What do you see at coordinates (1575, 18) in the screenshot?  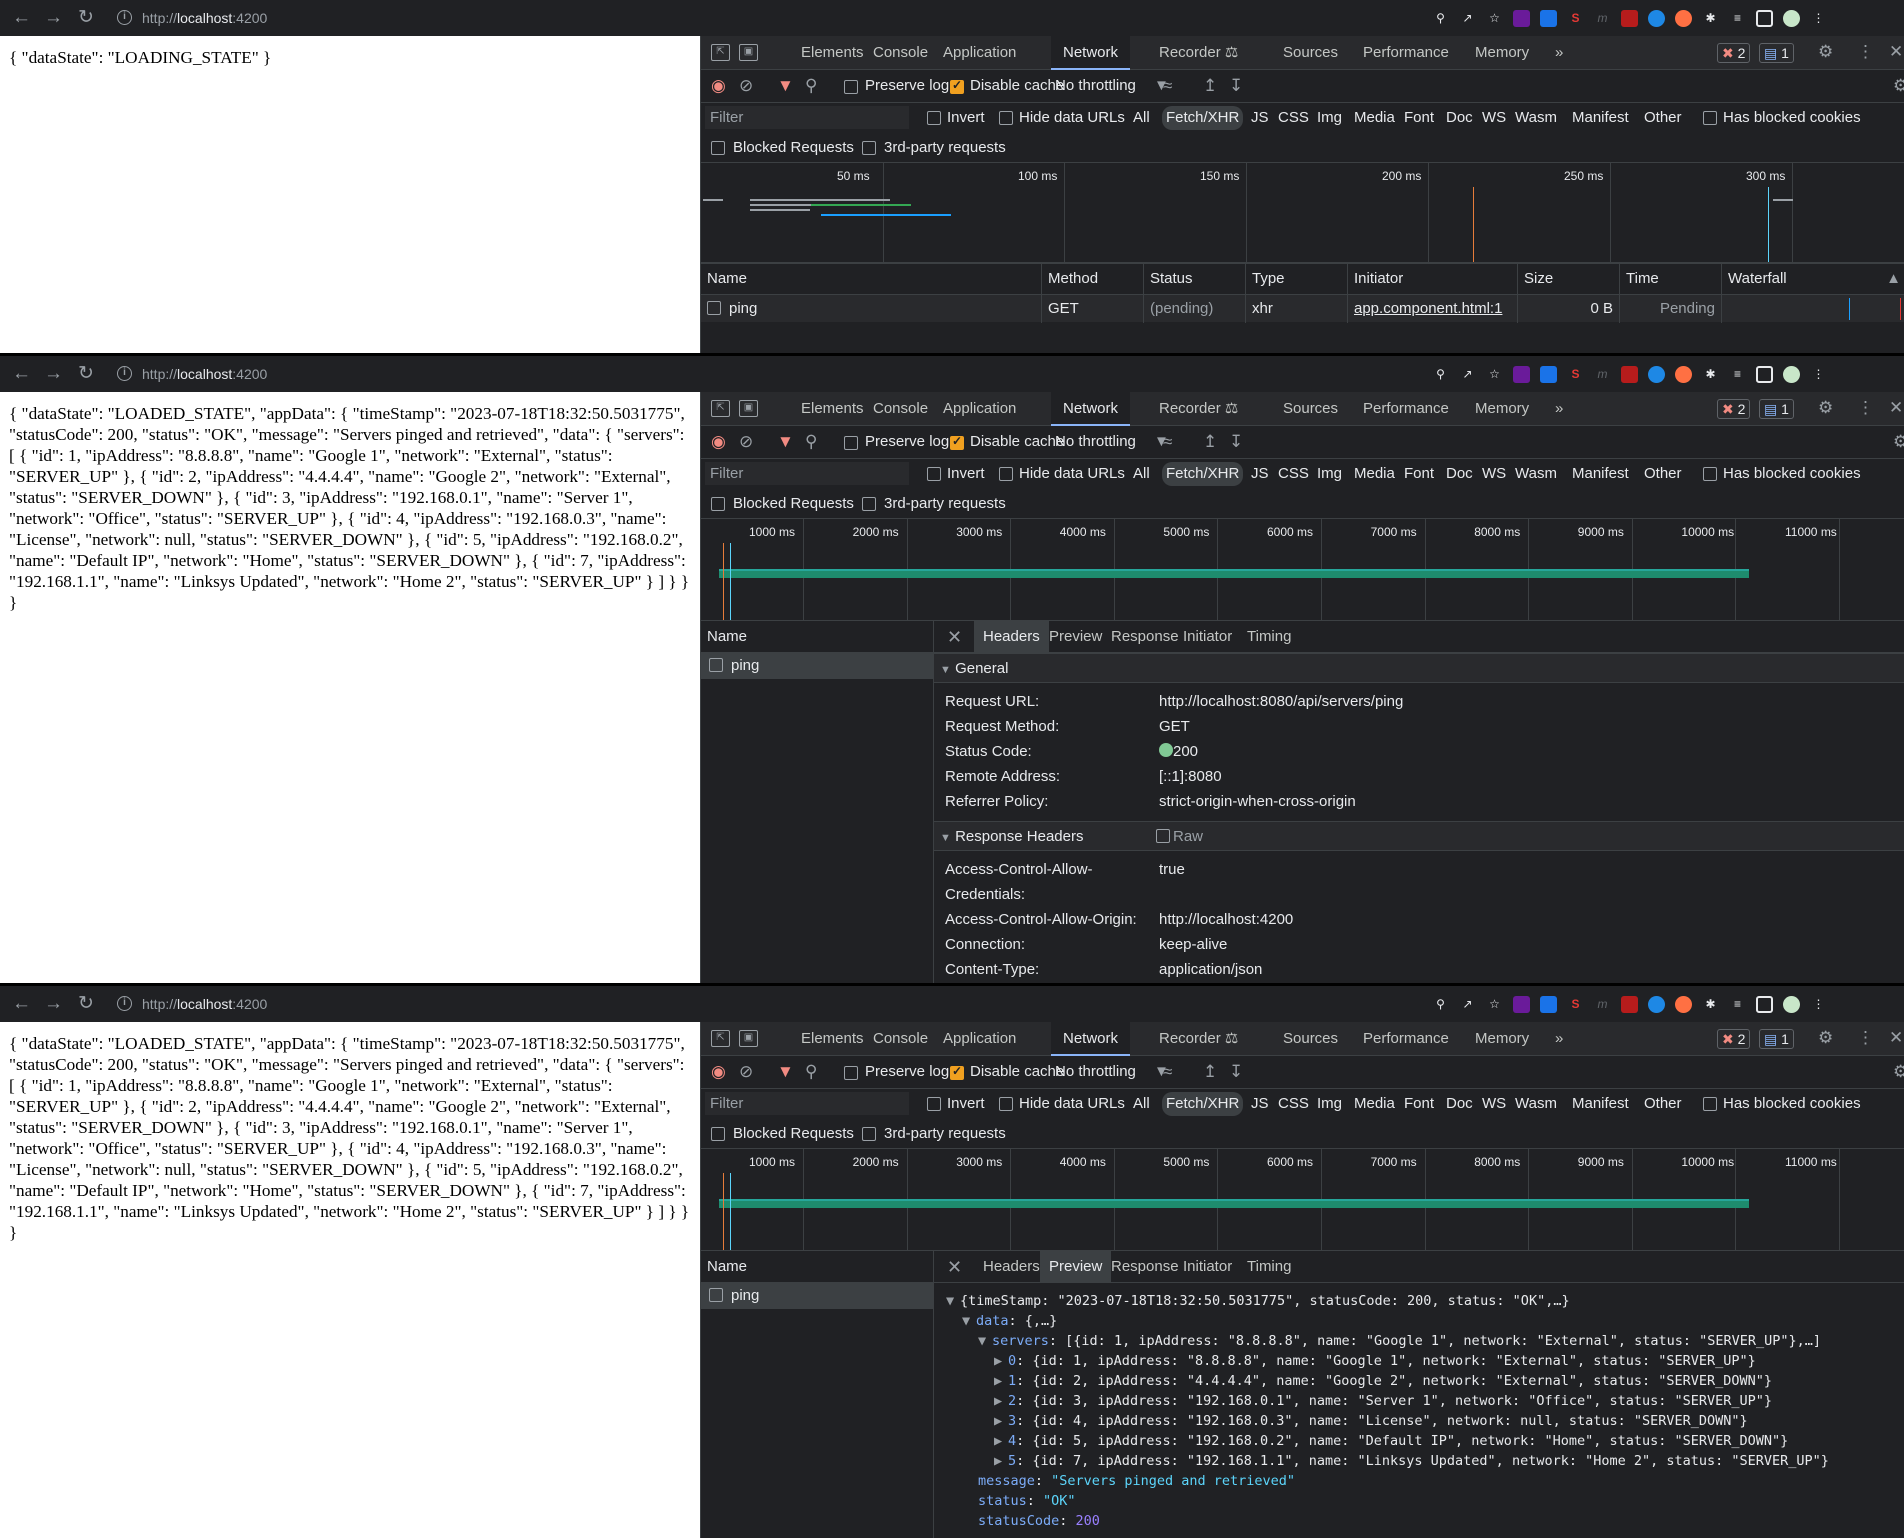 I see `extension-icon: S` at bounding box center [1575, 18].